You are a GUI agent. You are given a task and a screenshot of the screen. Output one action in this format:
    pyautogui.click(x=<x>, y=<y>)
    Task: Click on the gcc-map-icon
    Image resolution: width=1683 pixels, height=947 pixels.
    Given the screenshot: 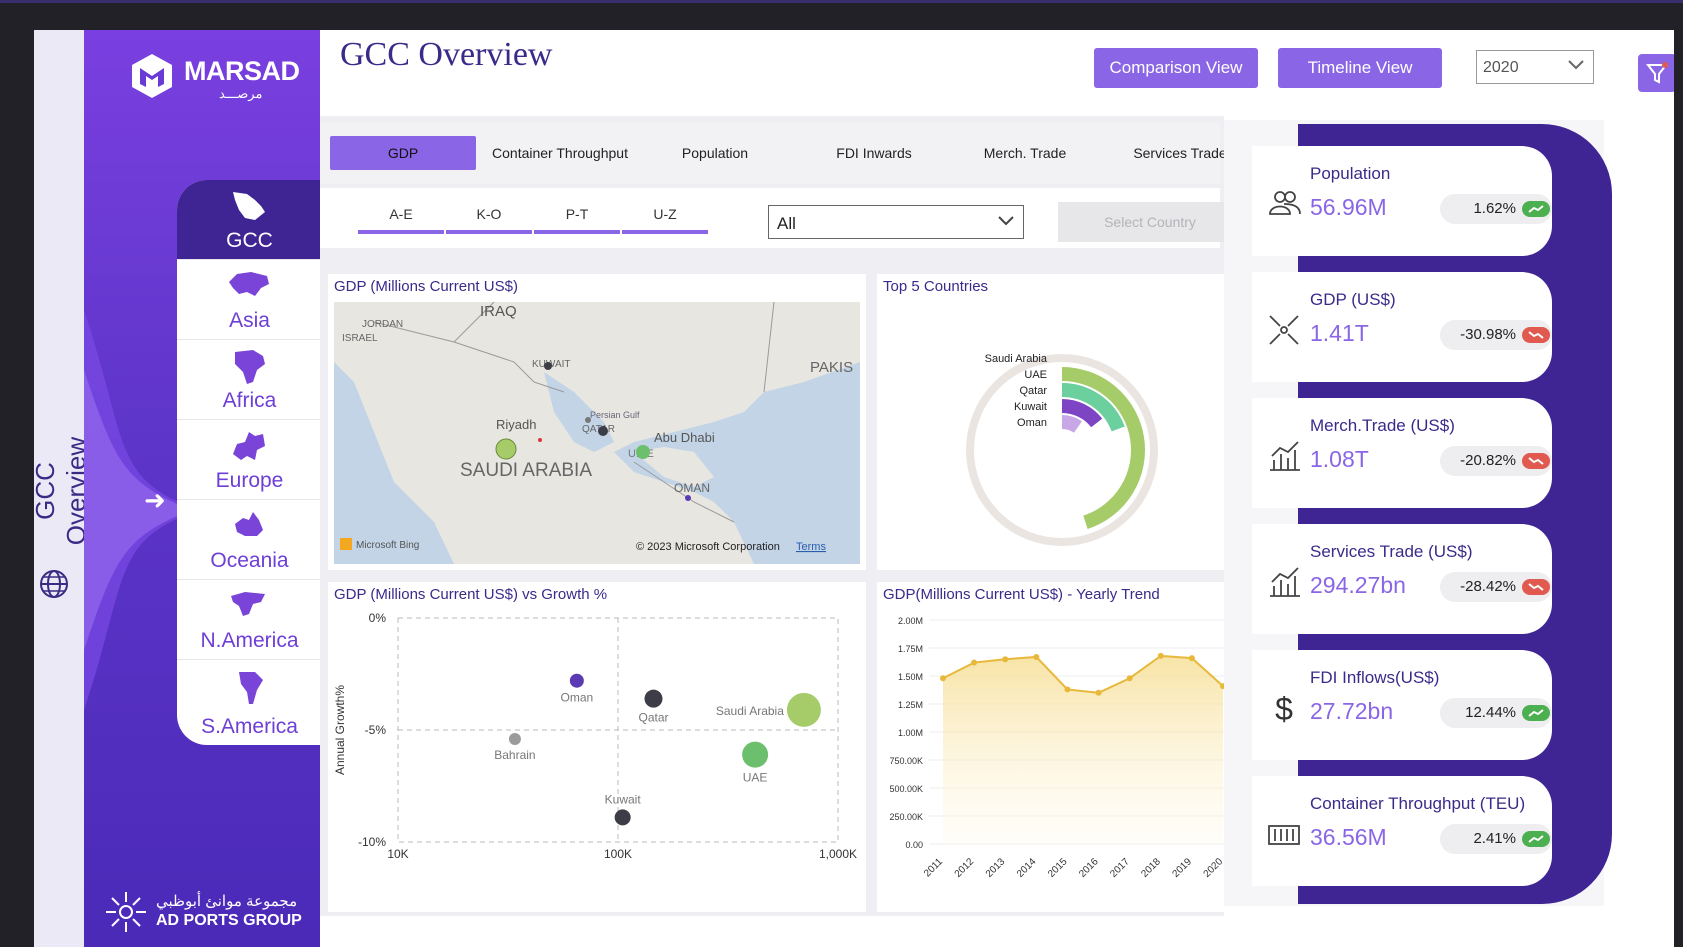 What is the action you would take?
    pyautogui.click(x=249, y=206)
    